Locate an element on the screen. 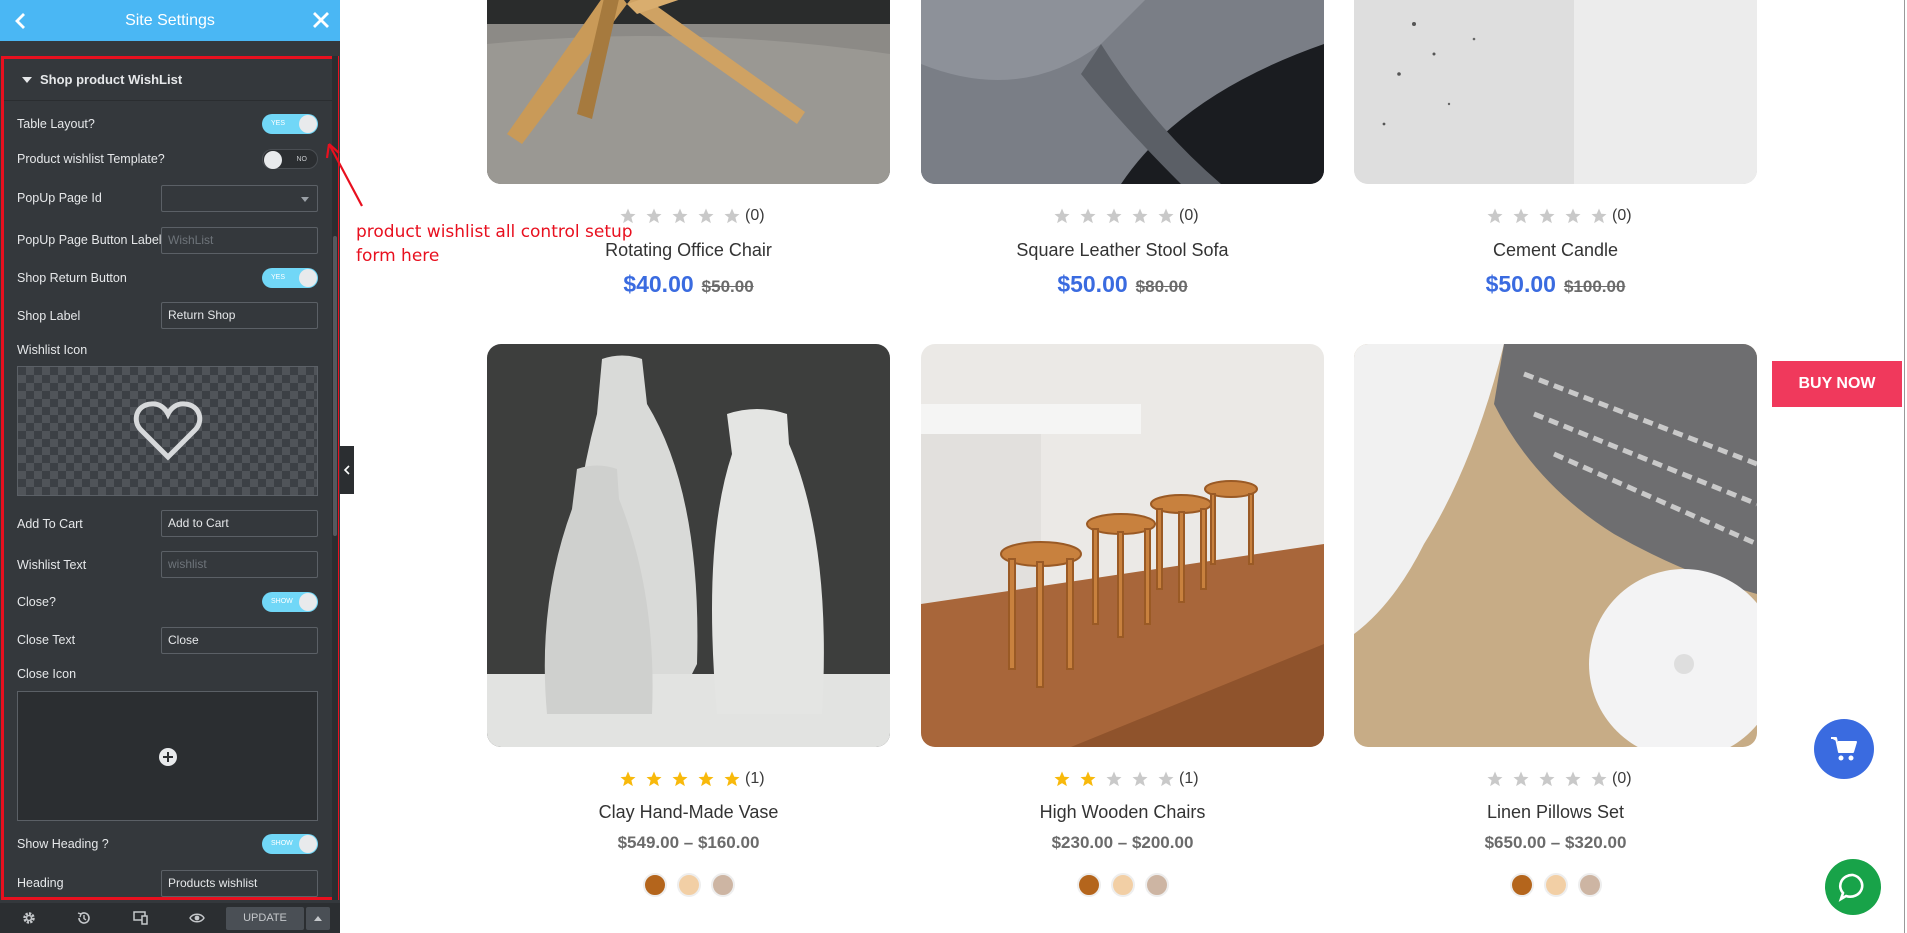 Image resolution: width=1907 pixels, height=933 pixels. product-name: Rotating Office Chair is located at coordinates (688, 250).